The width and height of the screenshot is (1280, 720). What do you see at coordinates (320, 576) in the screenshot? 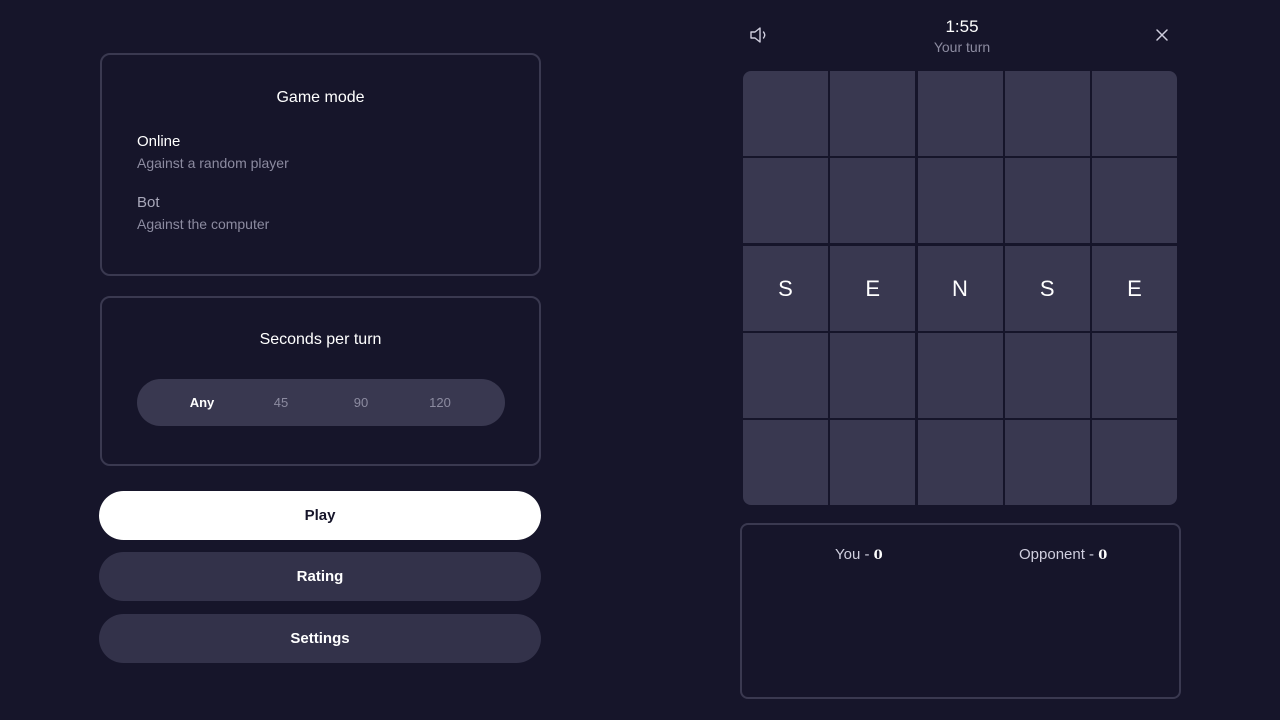
I see `rating-button: Rating` at bounding box center [320, 576].